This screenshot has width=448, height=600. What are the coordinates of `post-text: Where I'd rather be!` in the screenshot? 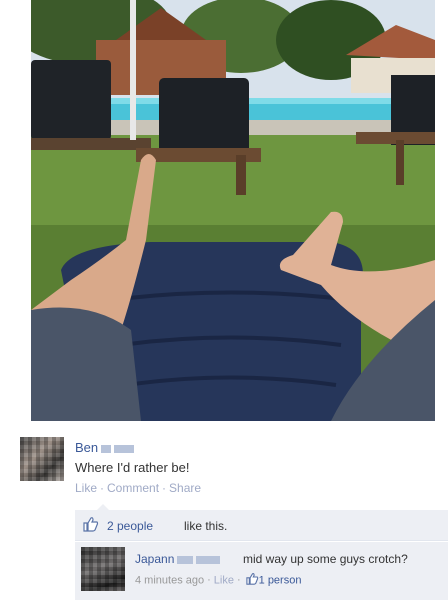 It's located at (132, 467).